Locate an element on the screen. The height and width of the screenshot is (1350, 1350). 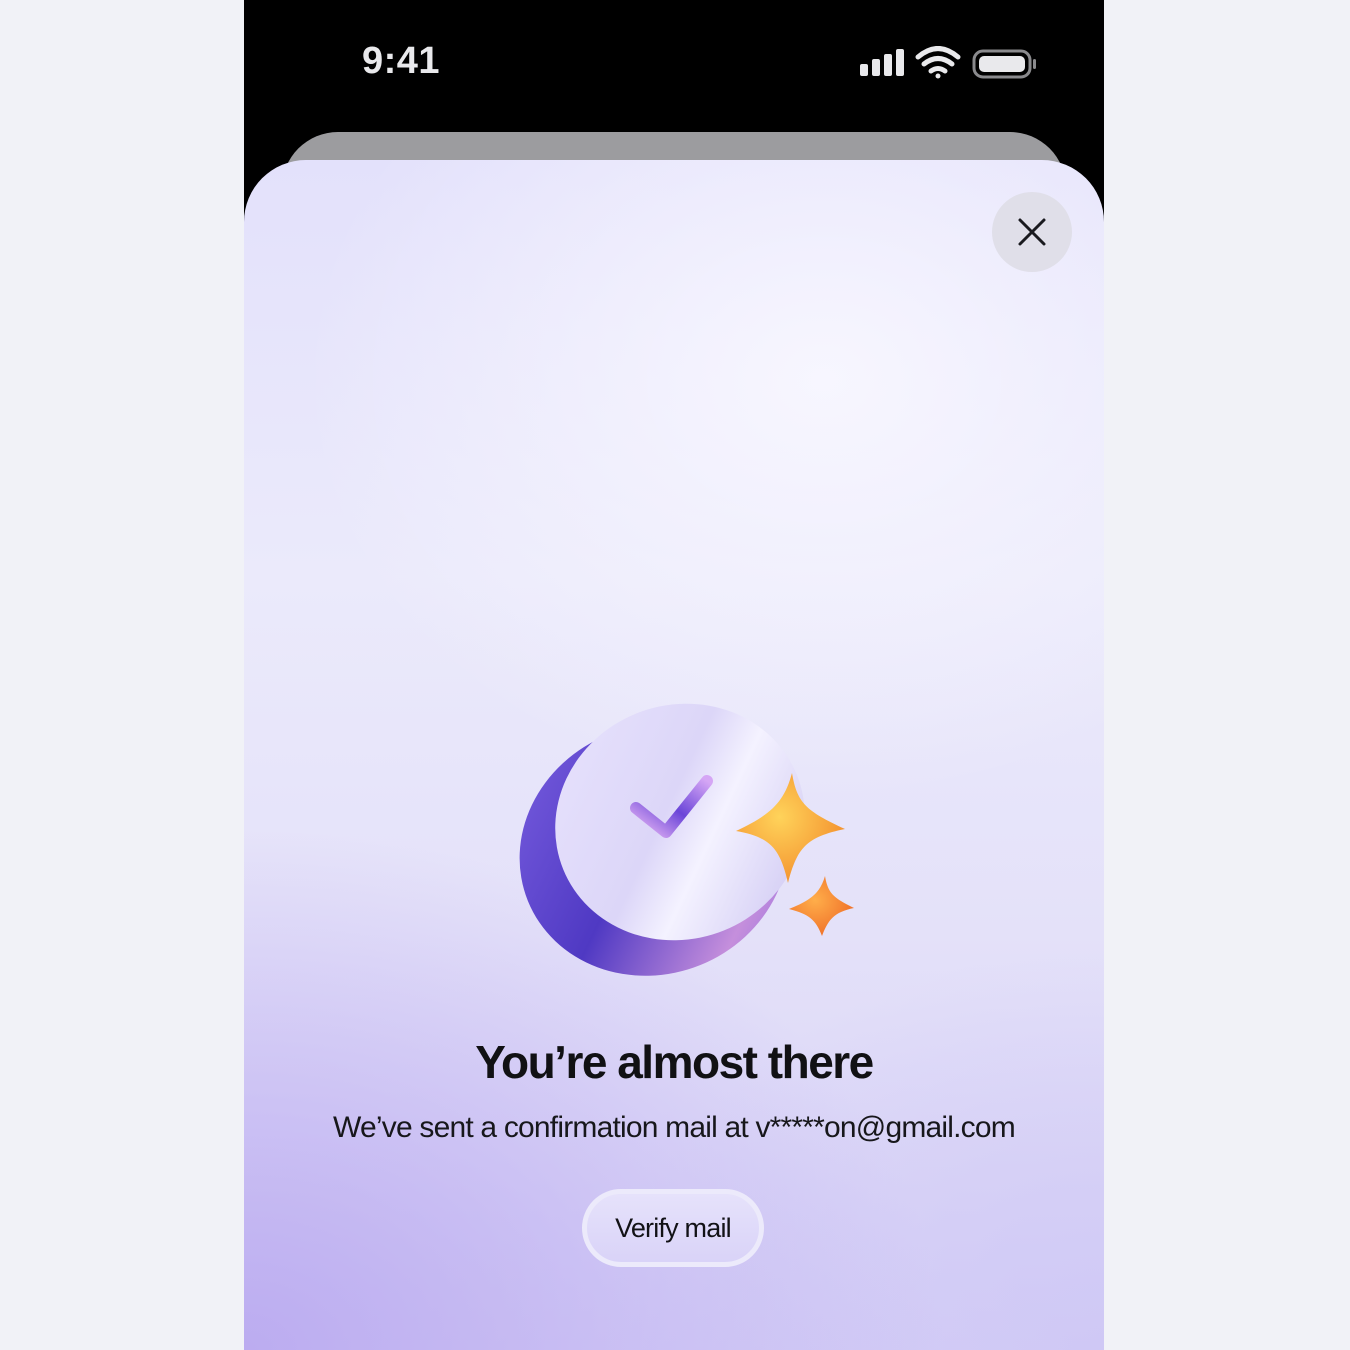
status-icons is located at coordinates (948, 62).